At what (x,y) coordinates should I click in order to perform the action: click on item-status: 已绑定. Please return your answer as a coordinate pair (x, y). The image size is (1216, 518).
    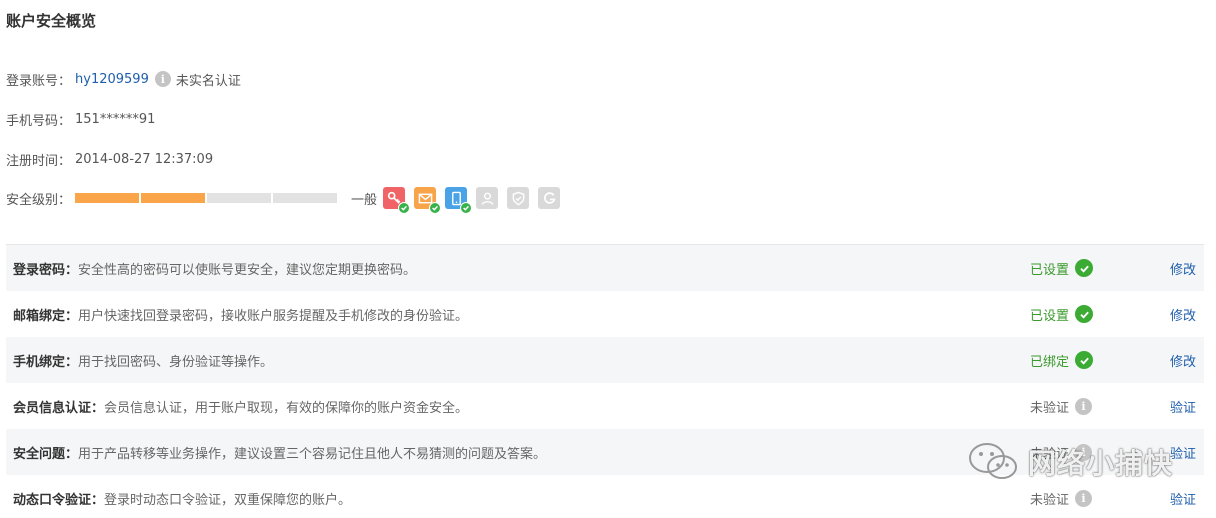
    Looking at the image, I should click on (1062, 360).